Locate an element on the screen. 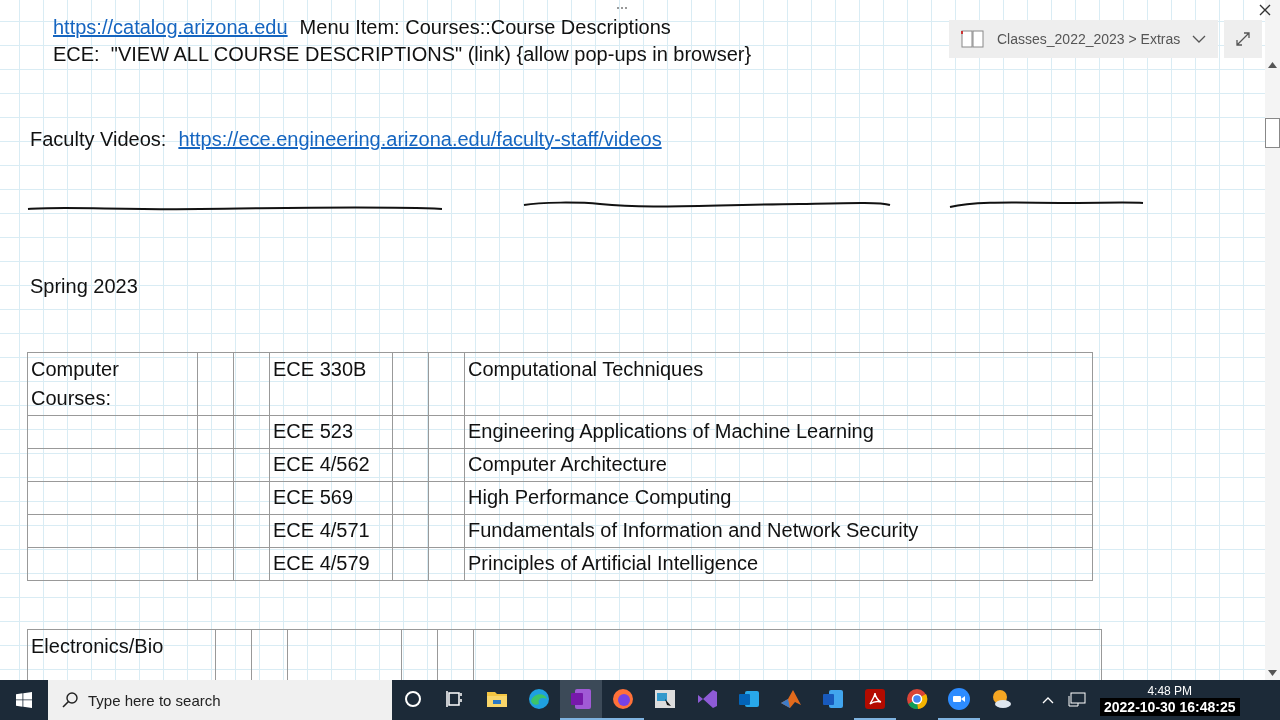 Image resolution: width=1280 pixels, height=720 pixels. expand-icon is located at coordinates (1243, 39).